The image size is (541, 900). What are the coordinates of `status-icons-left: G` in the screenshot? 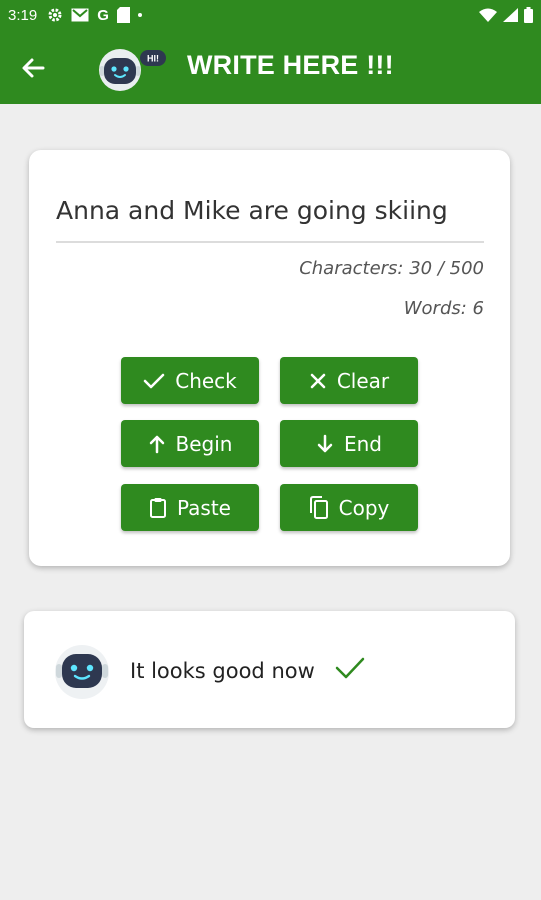 It's located at (94, 15).